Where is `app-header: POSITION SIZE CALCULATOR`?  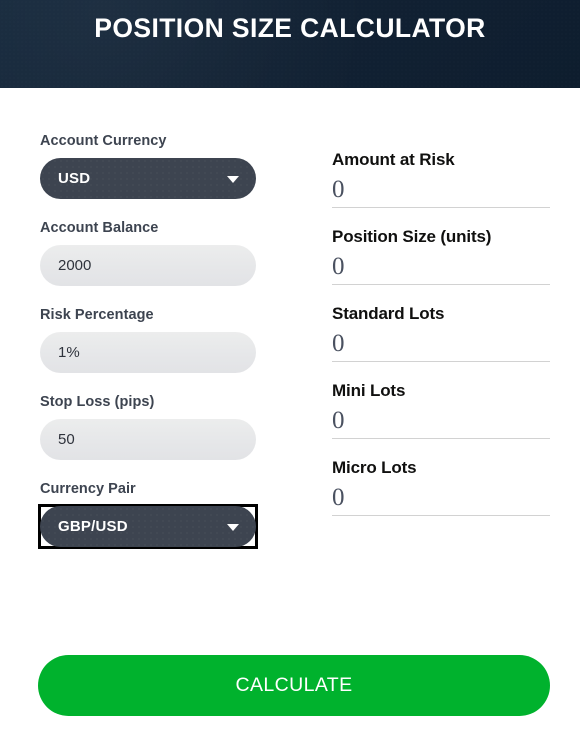 app-header: POSITION SIZE CALCULATOR is located at coordinates (290, 44).